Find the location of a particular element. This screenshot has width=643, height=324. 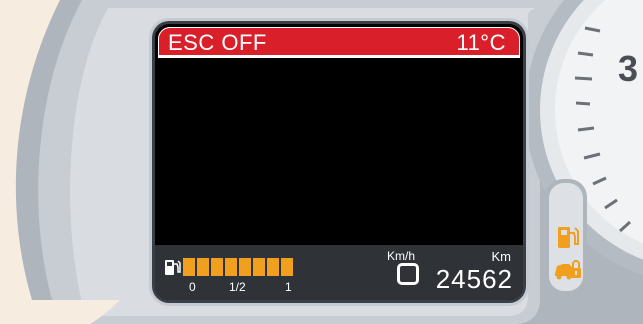

car-lock-icon is located at coordinates (568, 270).